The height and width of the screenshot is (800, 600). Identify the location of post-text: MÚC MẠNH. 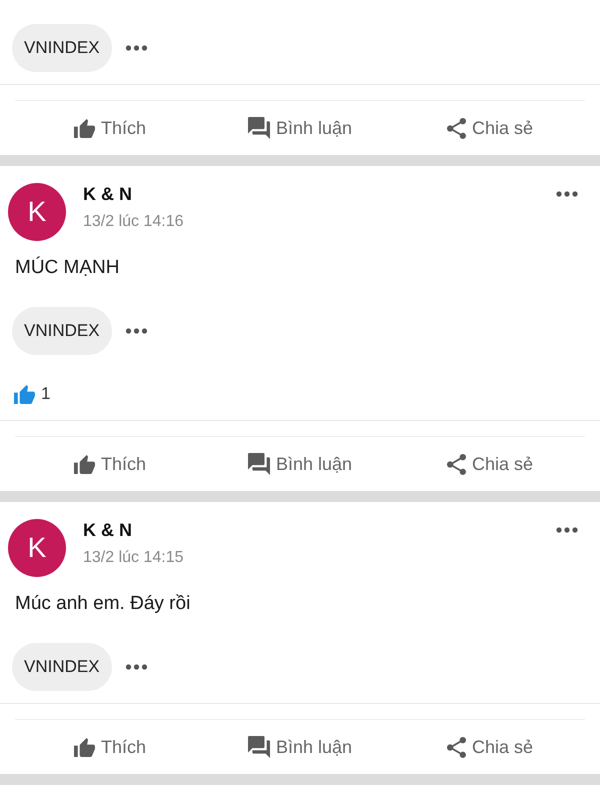
(67, 268).